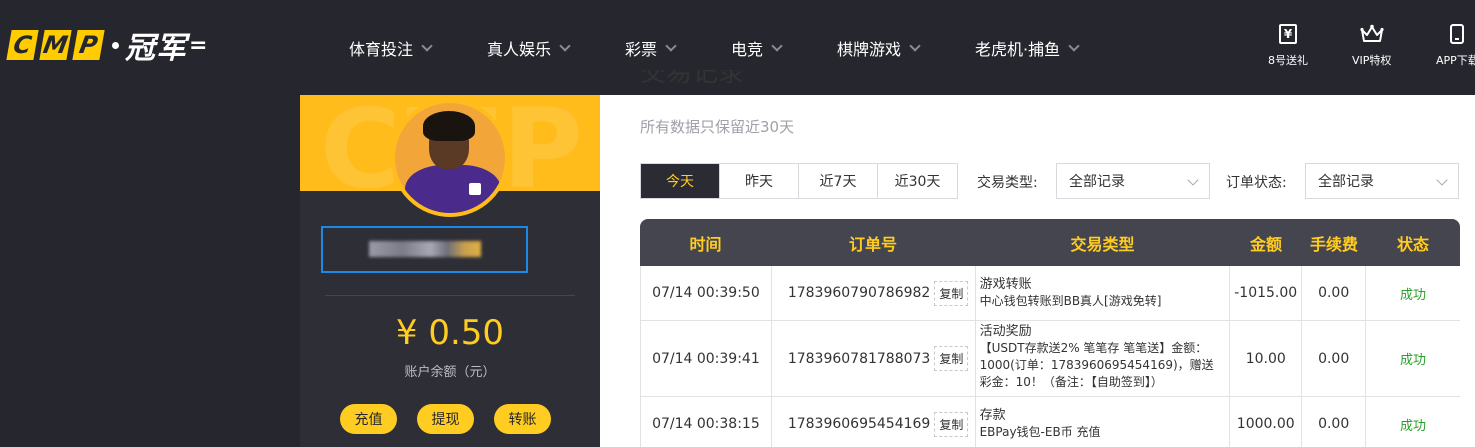  What do you see at coordinates (368, 419) in the screenshot?
I see `deposit-button: 充值` at bounding box center [368, 419].